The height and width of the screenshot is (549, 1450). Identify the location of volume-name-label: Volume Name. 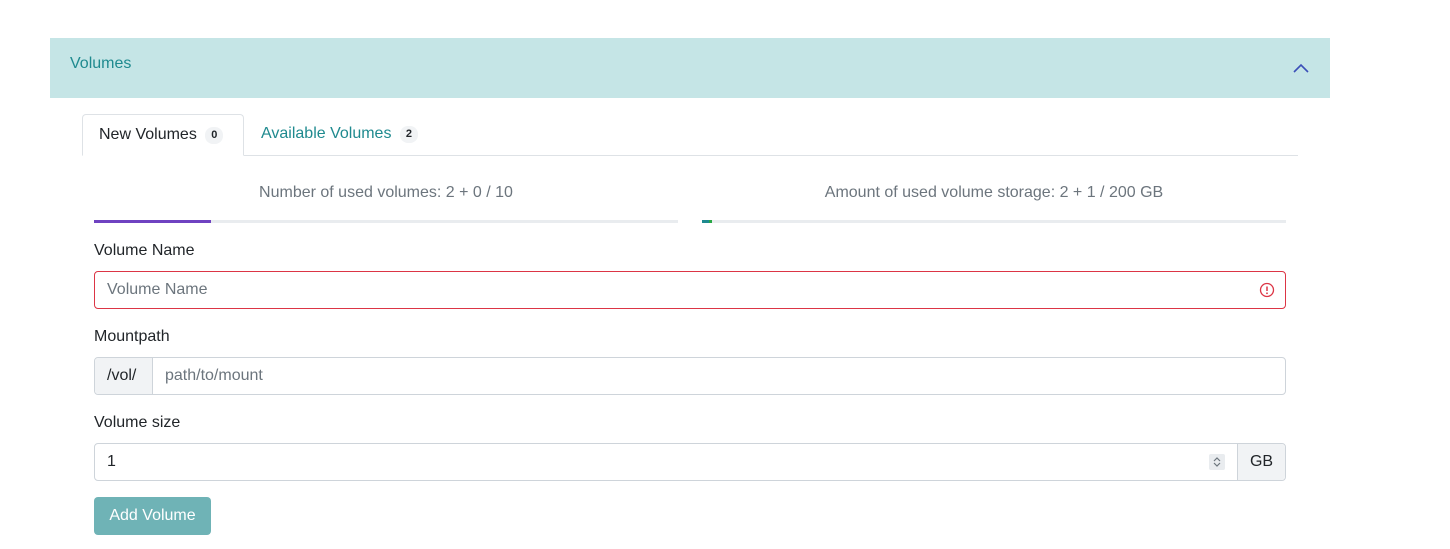
(144, 250).